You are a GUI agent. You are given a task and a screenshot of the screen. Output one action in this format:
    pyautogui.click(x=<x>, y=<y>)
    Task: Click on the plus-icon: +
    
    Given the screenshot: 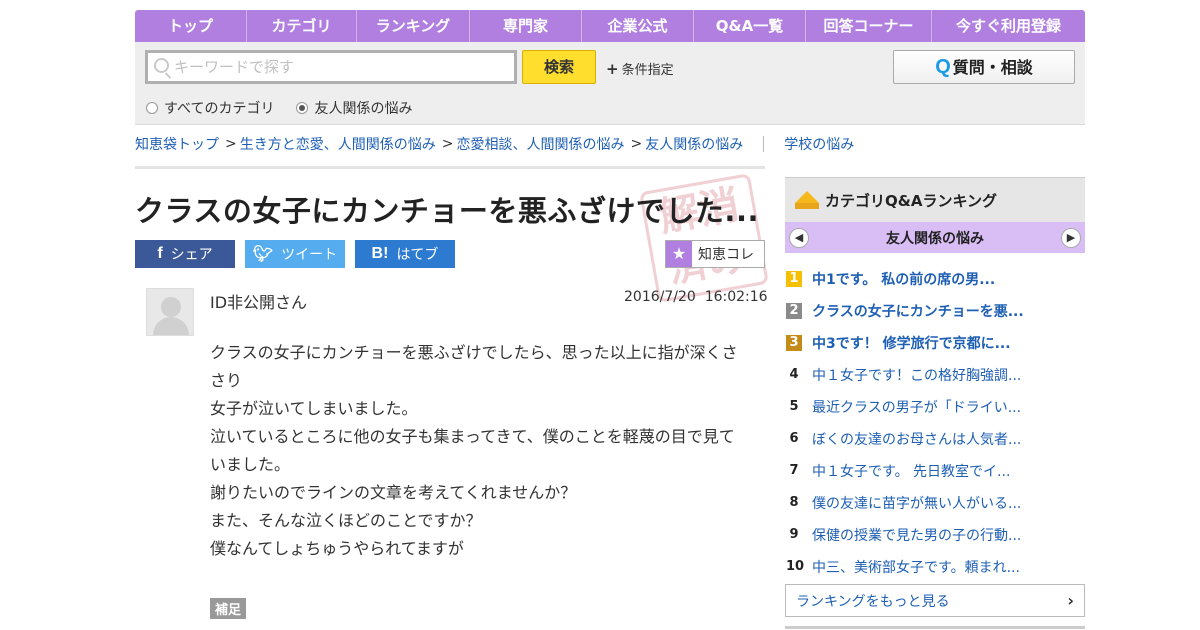 What is the action you would take?
    pyautogui.click(x=612, y=69)
    